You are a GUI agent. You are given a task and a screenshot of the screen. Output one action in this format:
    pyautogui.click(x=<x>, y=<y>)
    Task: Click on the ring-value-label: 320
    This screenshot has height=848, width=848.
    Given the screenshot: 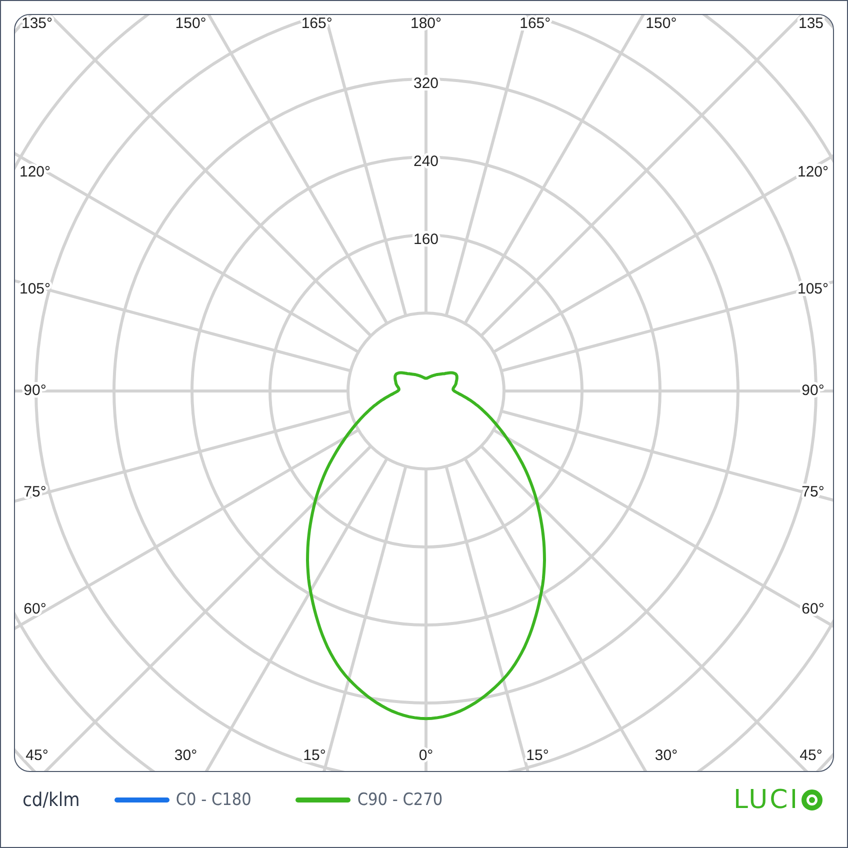 What is the action you would take?
    pyautogui.click(x=425, y=83)
    